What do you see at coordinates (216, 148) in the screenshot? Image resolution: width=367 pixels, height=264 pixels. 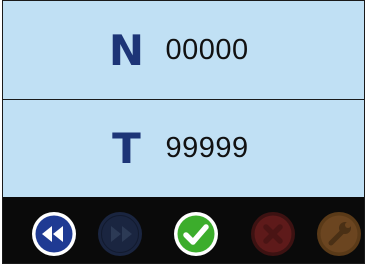 I see `field-value-t: 99999` at bounding box center [216, 148].